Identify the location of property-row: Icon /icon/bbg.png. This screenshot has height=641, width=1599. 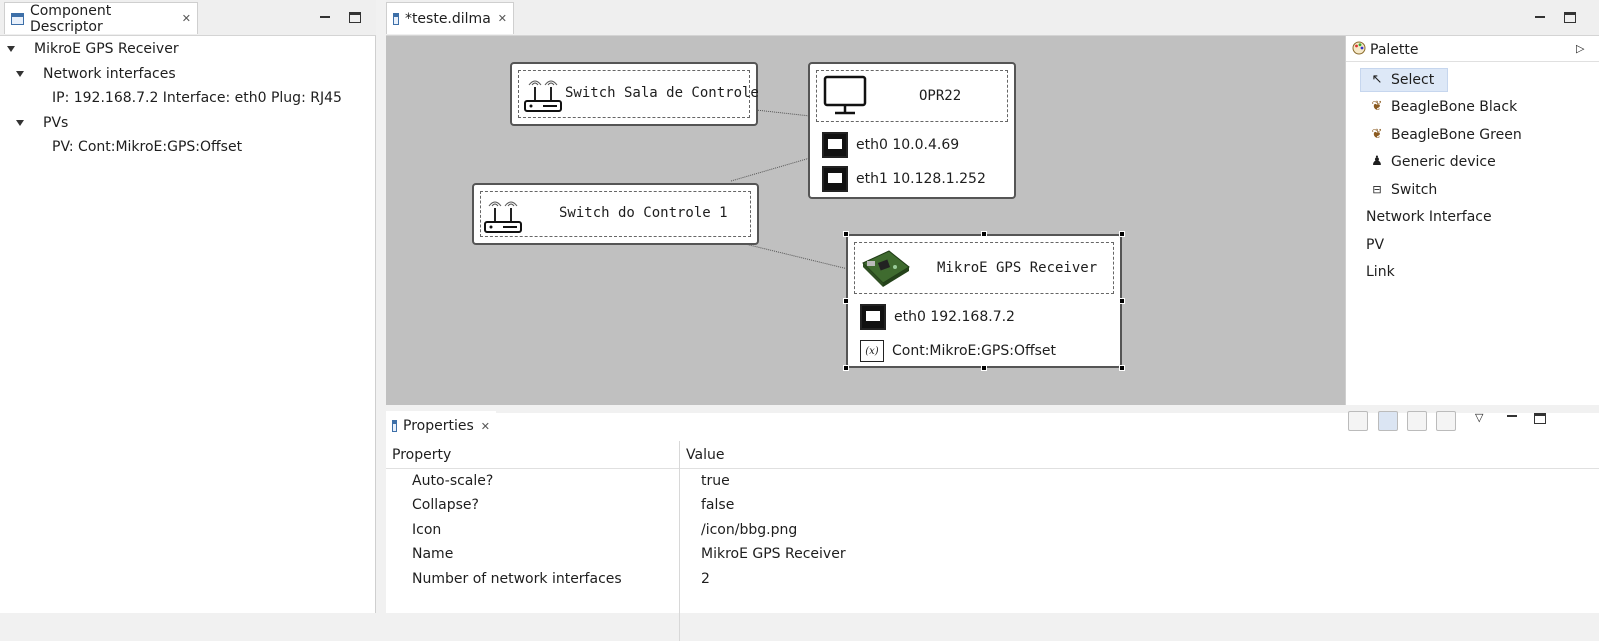
(992, 531).